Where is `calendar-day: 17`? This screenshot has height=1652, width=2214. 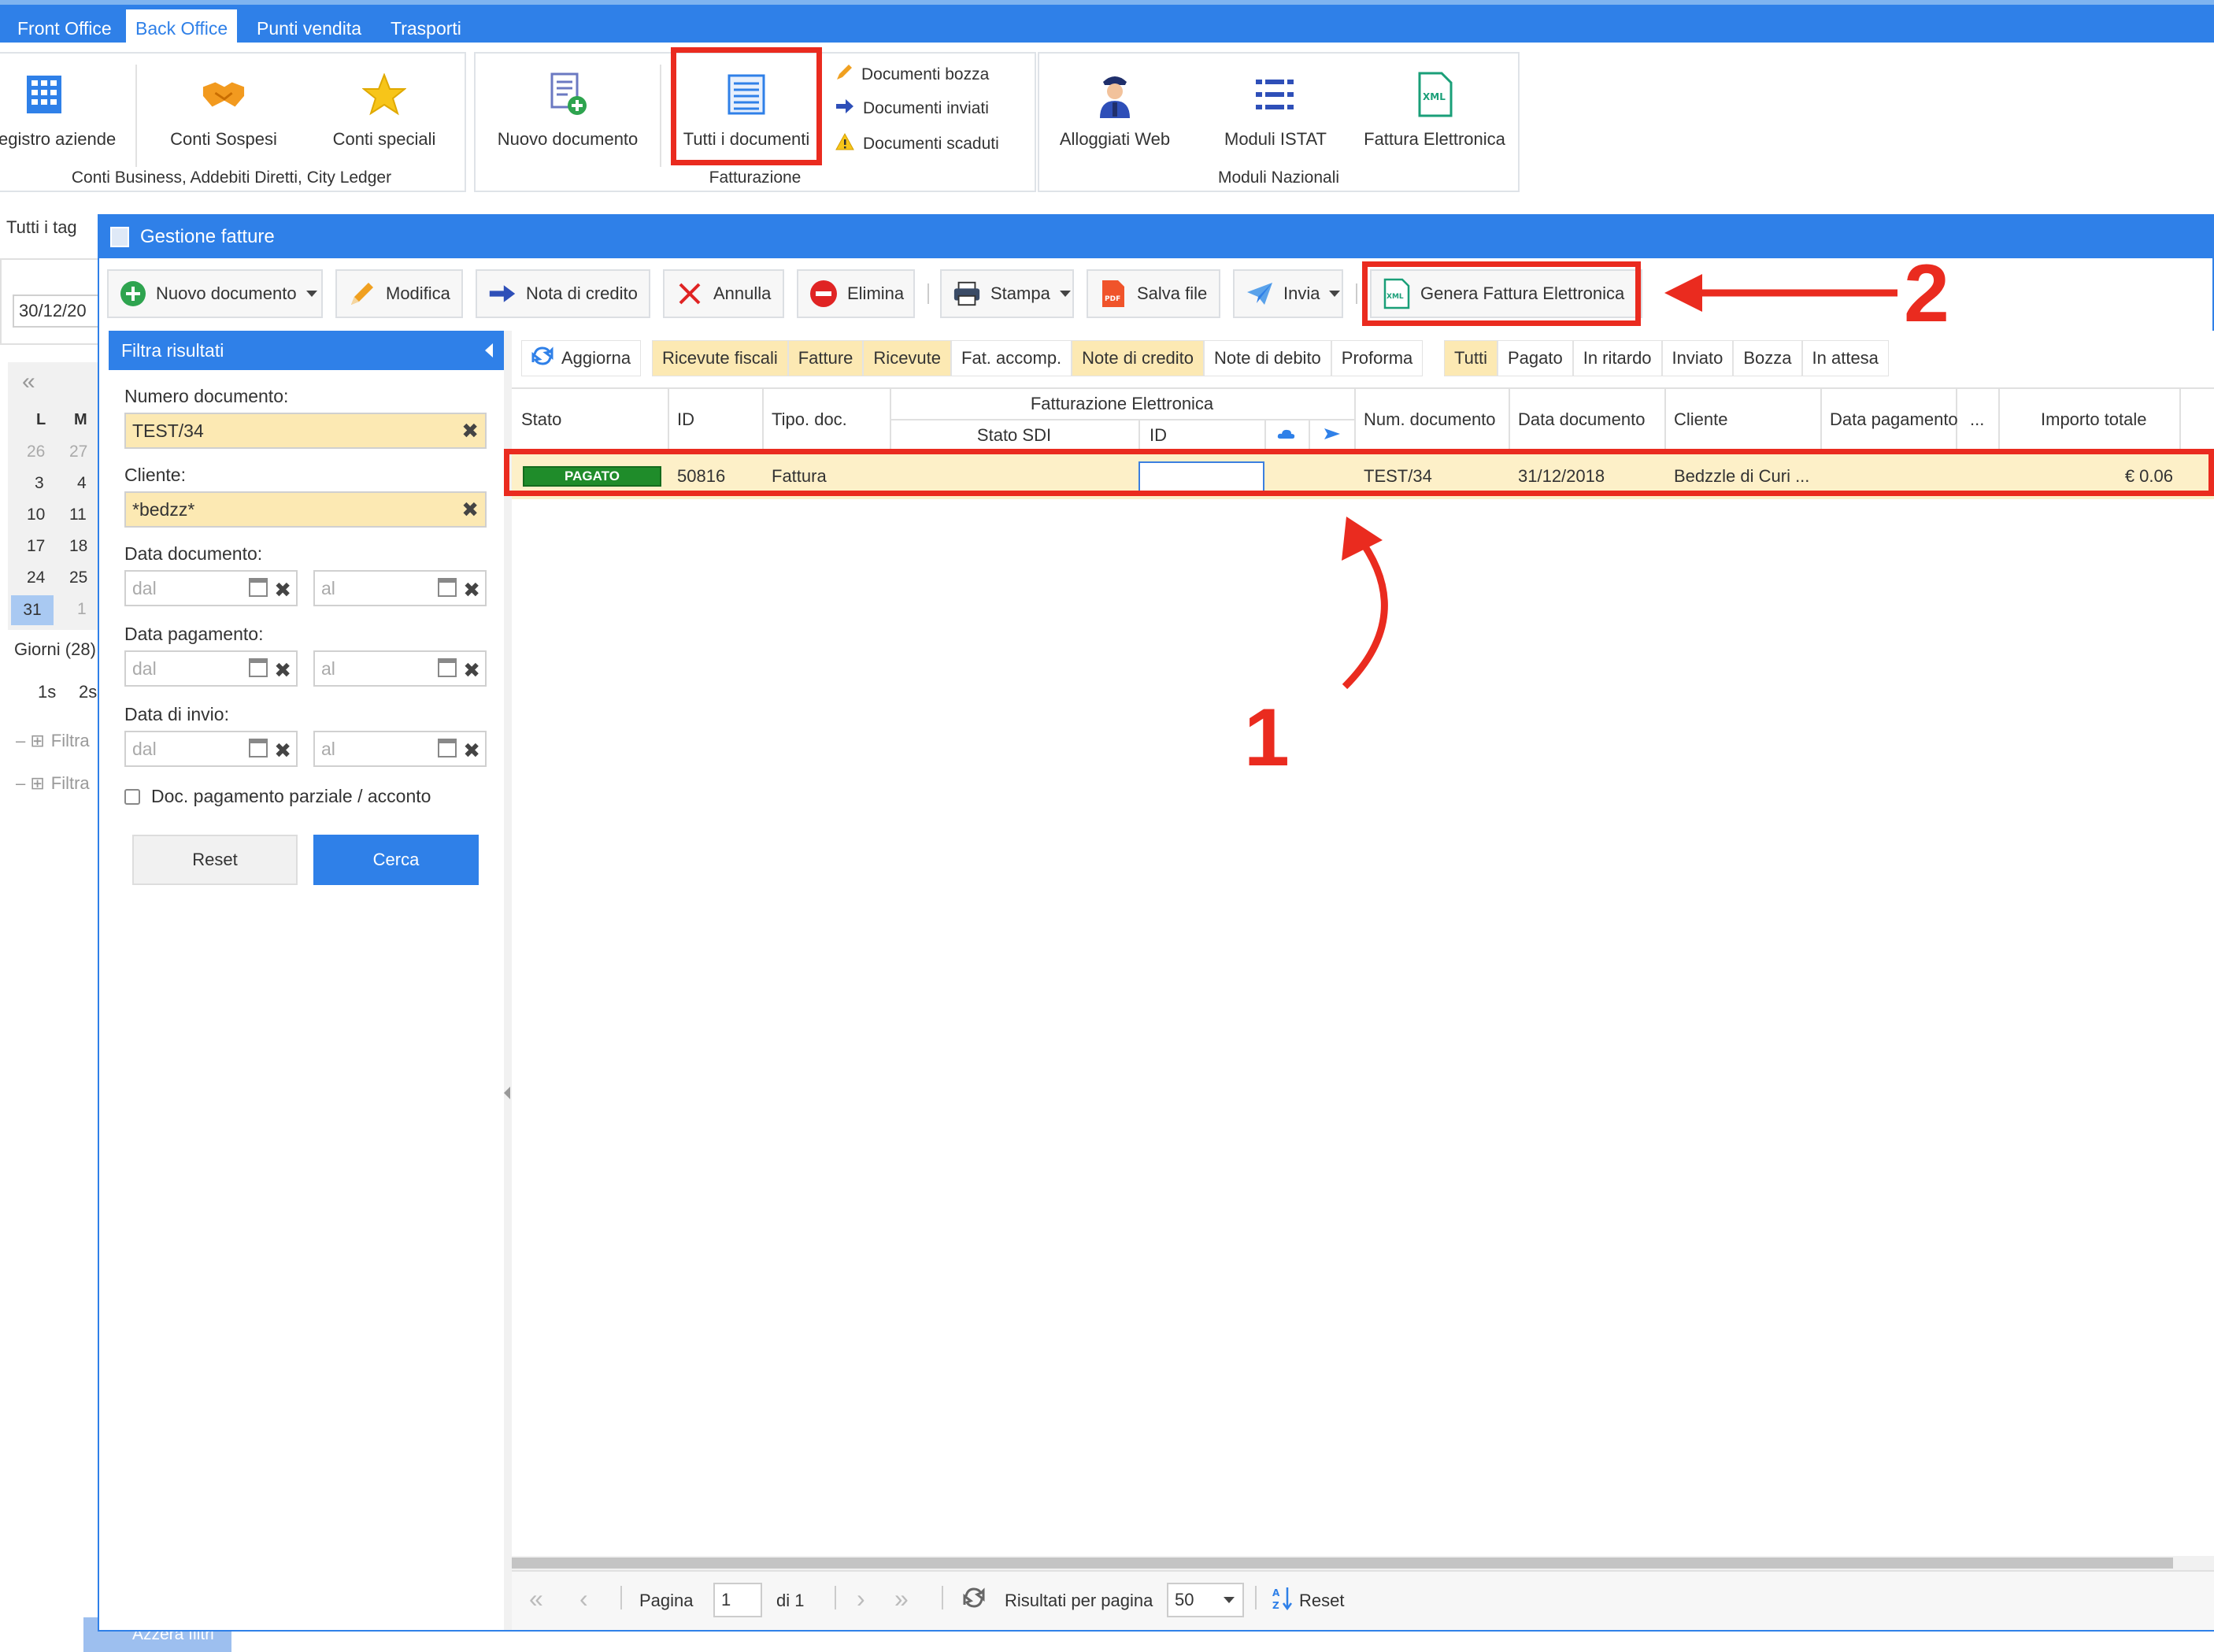 calendar-day: 17 is located at coordinates (36, 546).